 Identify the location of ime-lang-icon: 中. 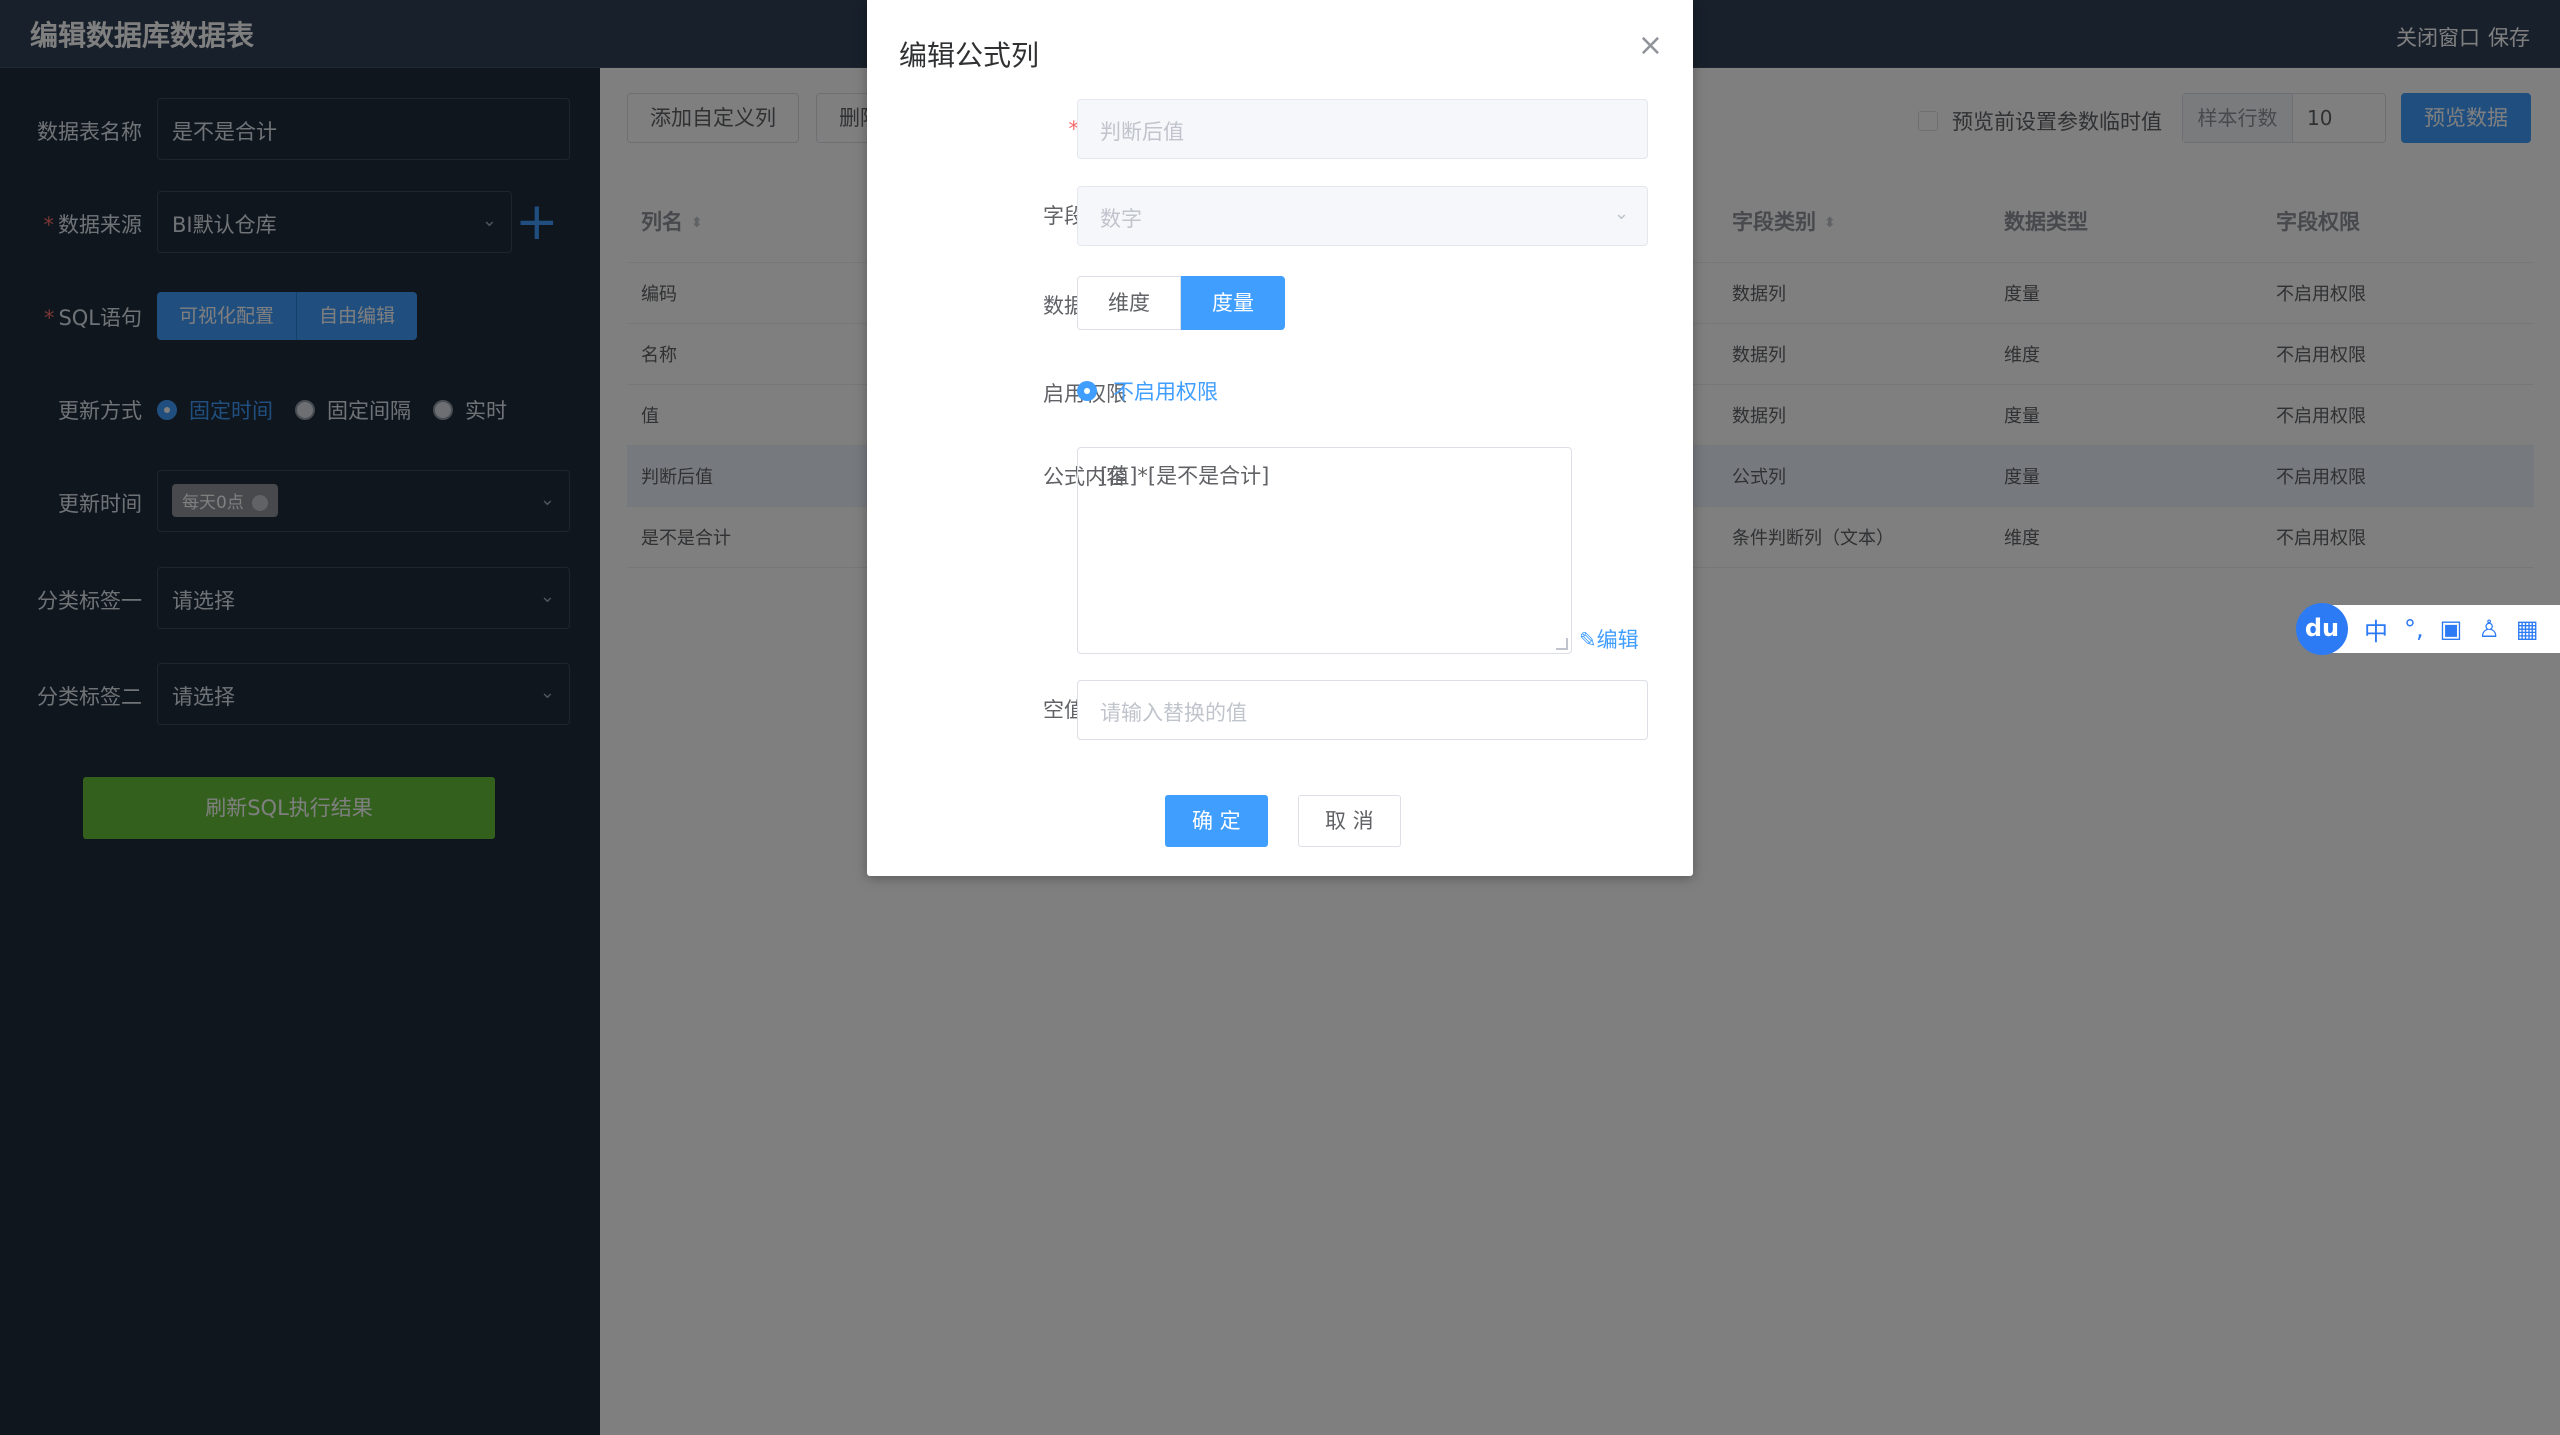
(2376, 629).